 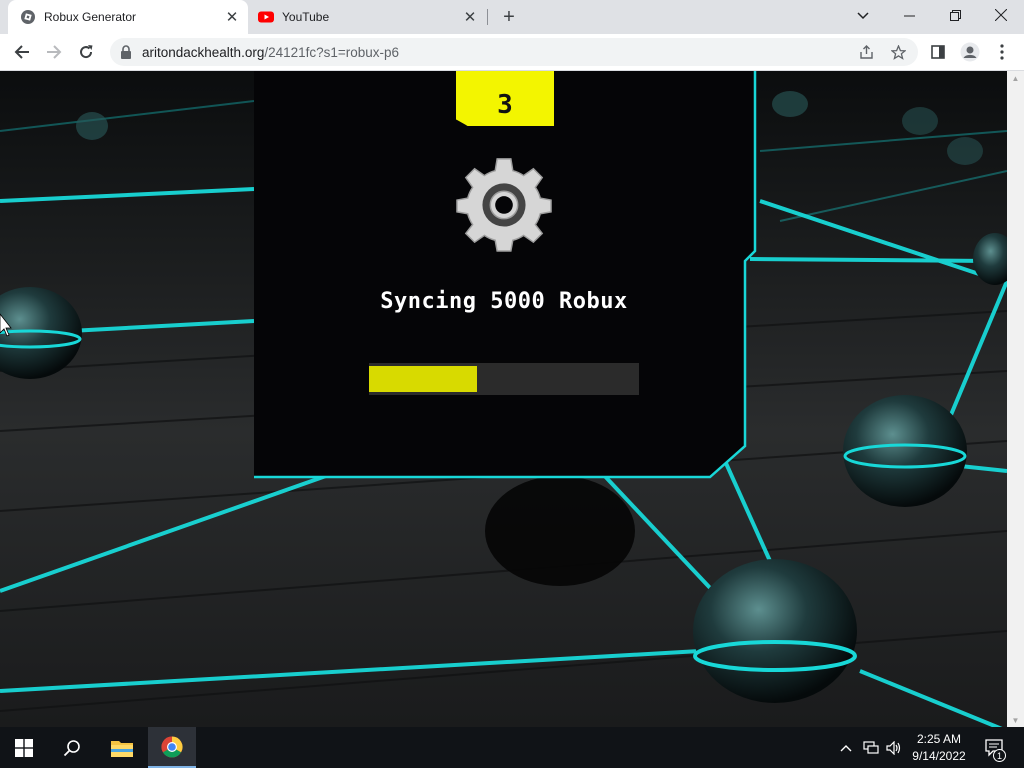 What do you see at coordinates (939, 756) in the screenshot?
I see `clock-date: 9/14/2022` at bounding box center [939, 756].